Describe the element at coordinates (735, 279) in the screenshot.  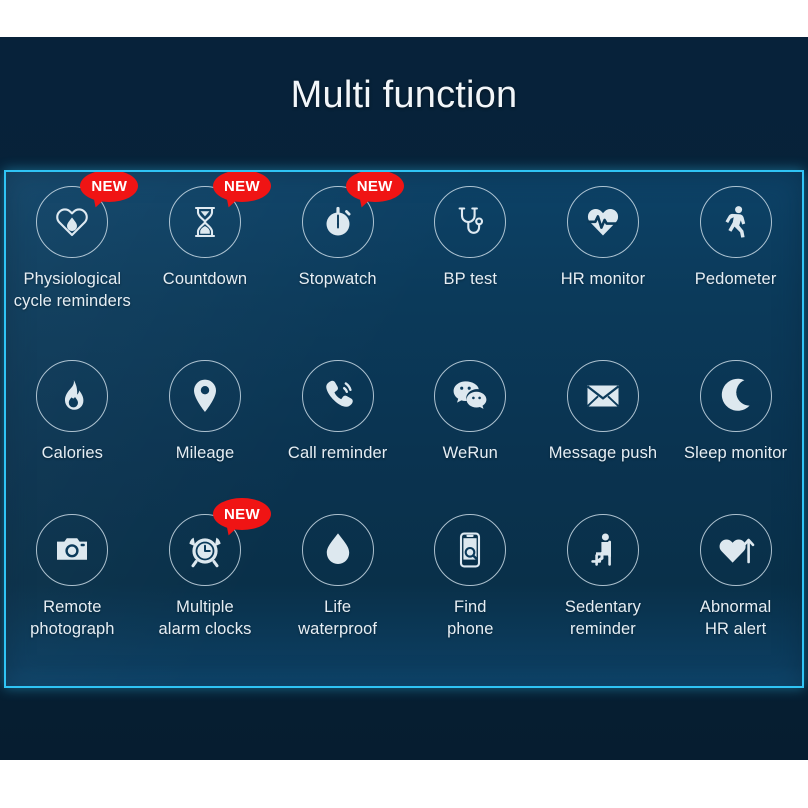
I see `feature-label: Pedometer` at that location.